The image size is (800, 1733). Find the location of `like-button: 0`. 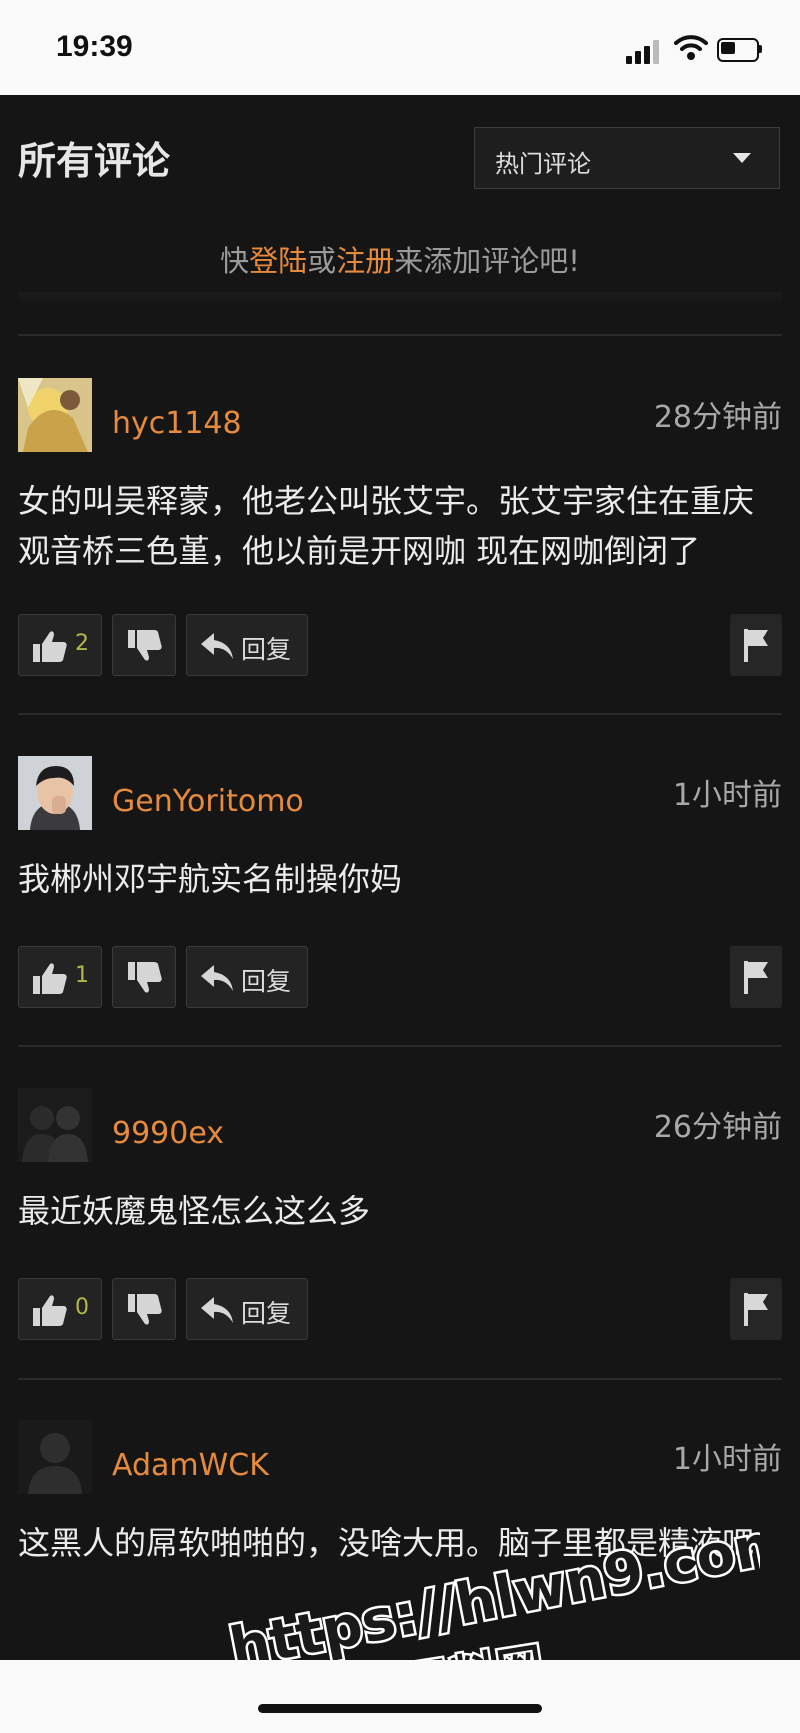

like-button: 0 is located at coordinates (60, 1309).